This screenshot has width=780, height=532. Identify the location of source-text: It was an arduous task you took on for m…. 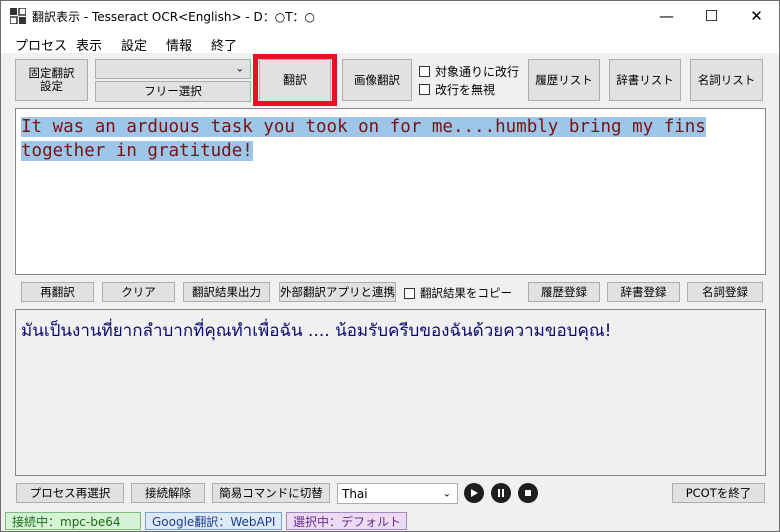
(376, 139).